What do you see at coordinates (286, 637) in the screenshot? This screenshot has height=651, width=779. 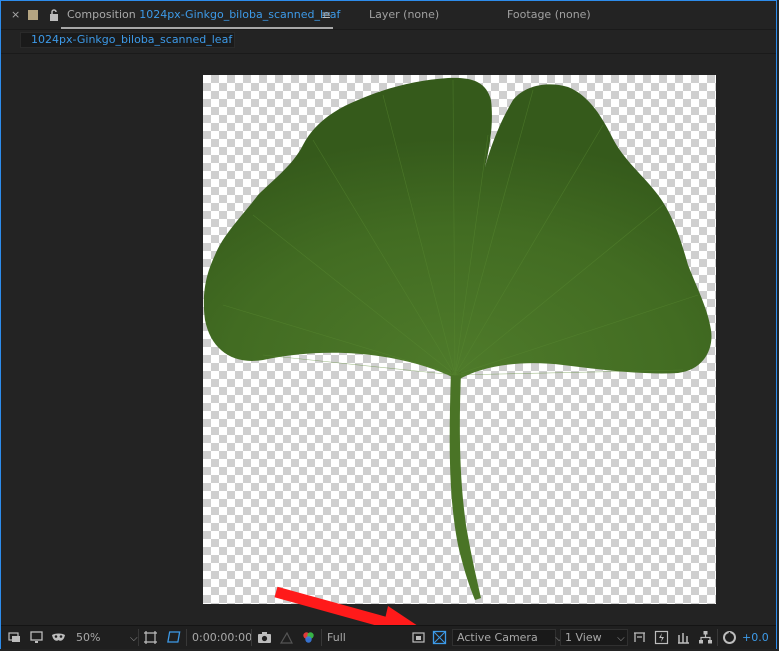 I see `show-snapshot-icon` at bounding box center [286, 637].